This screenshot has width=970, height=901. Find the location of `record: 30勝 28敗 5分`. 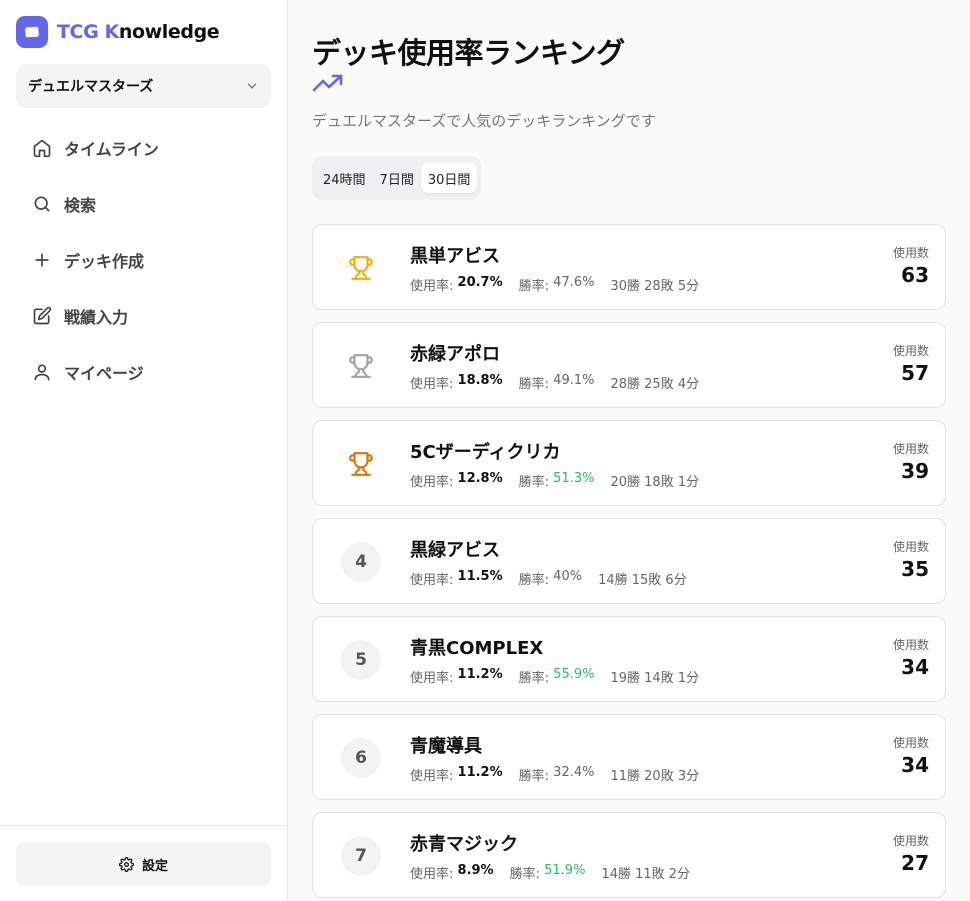

record: 30勝 28敗 5分 is located at coordinates (655, 286).